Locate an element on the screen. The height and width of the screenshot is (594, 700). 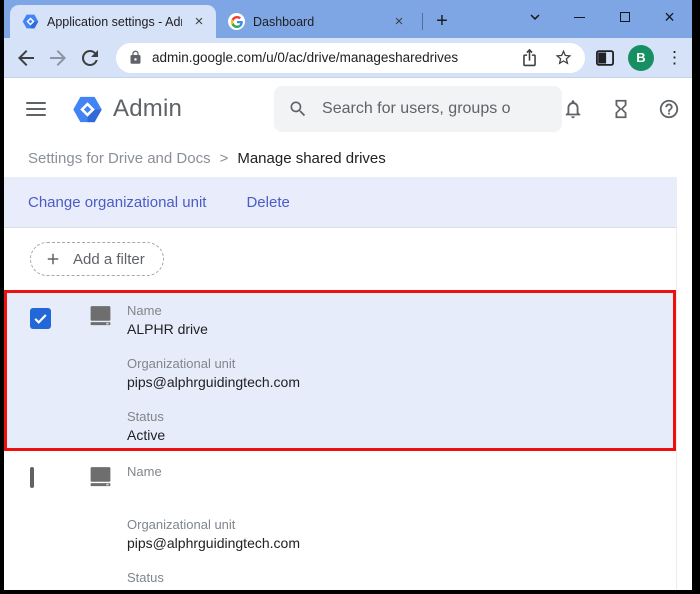
reload-icon is located at coordinates (90, 58).